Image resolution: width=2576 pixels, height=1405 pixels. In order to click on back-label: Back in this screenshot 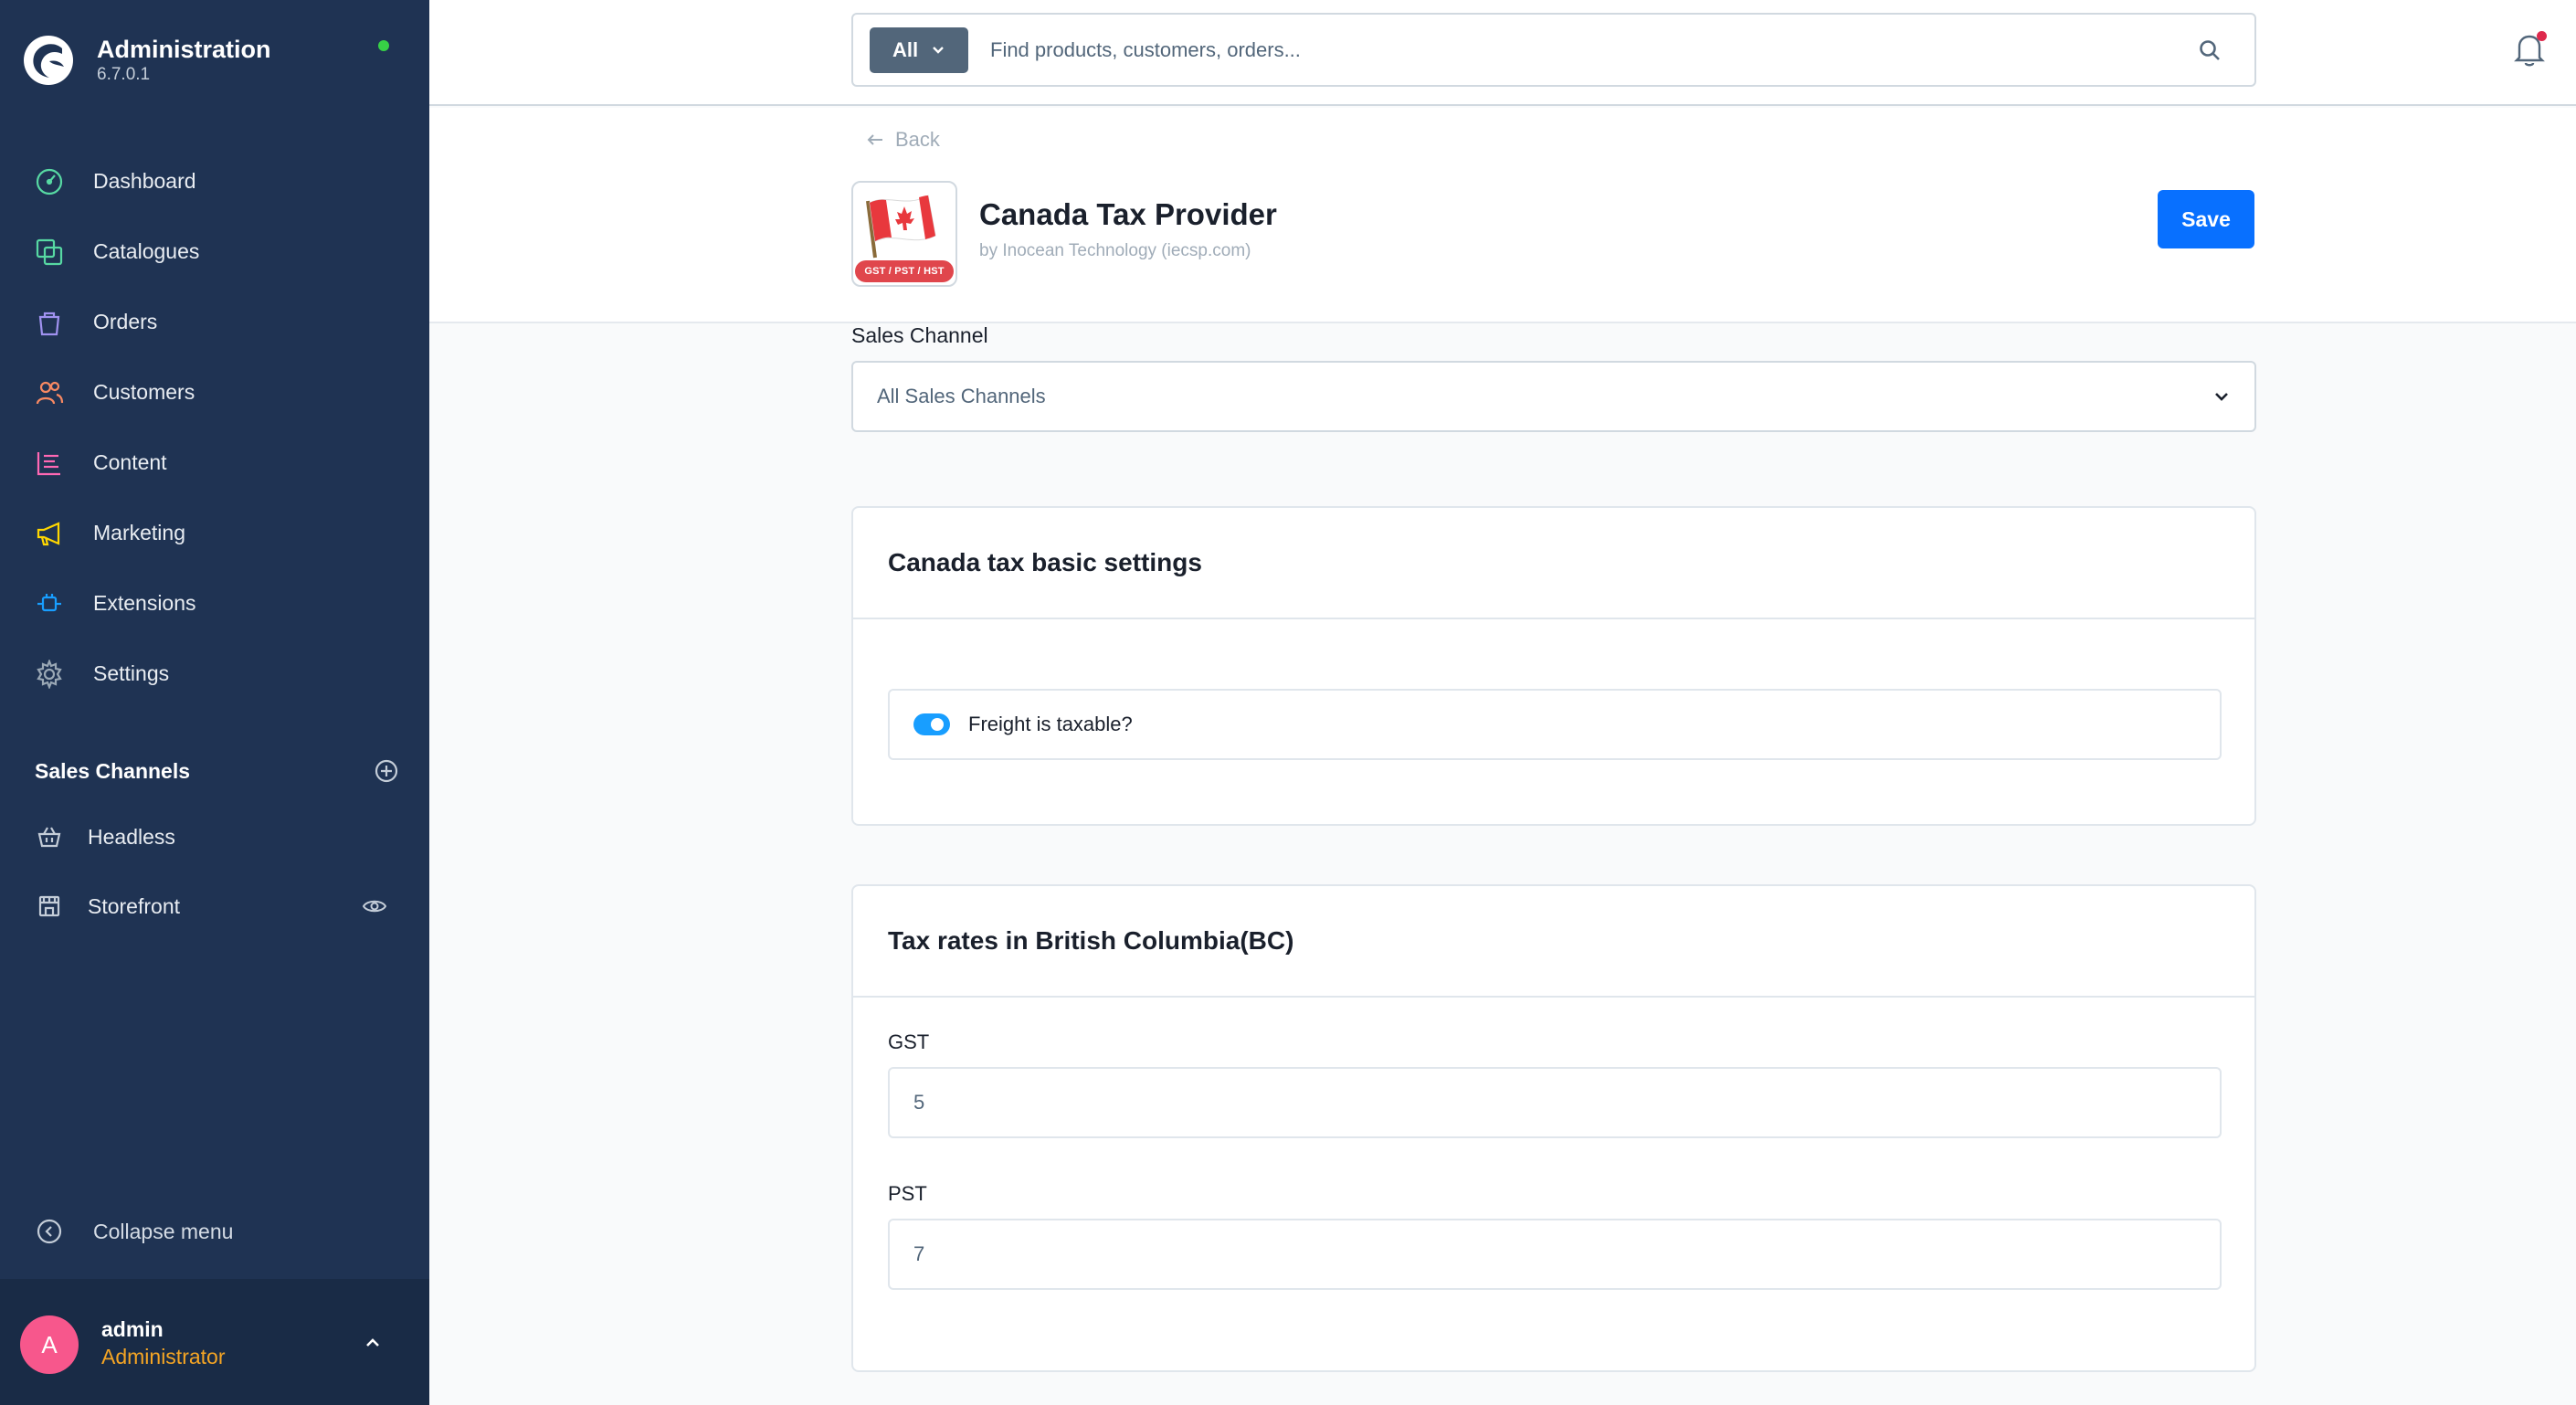, I will do `click(917, 139)`.